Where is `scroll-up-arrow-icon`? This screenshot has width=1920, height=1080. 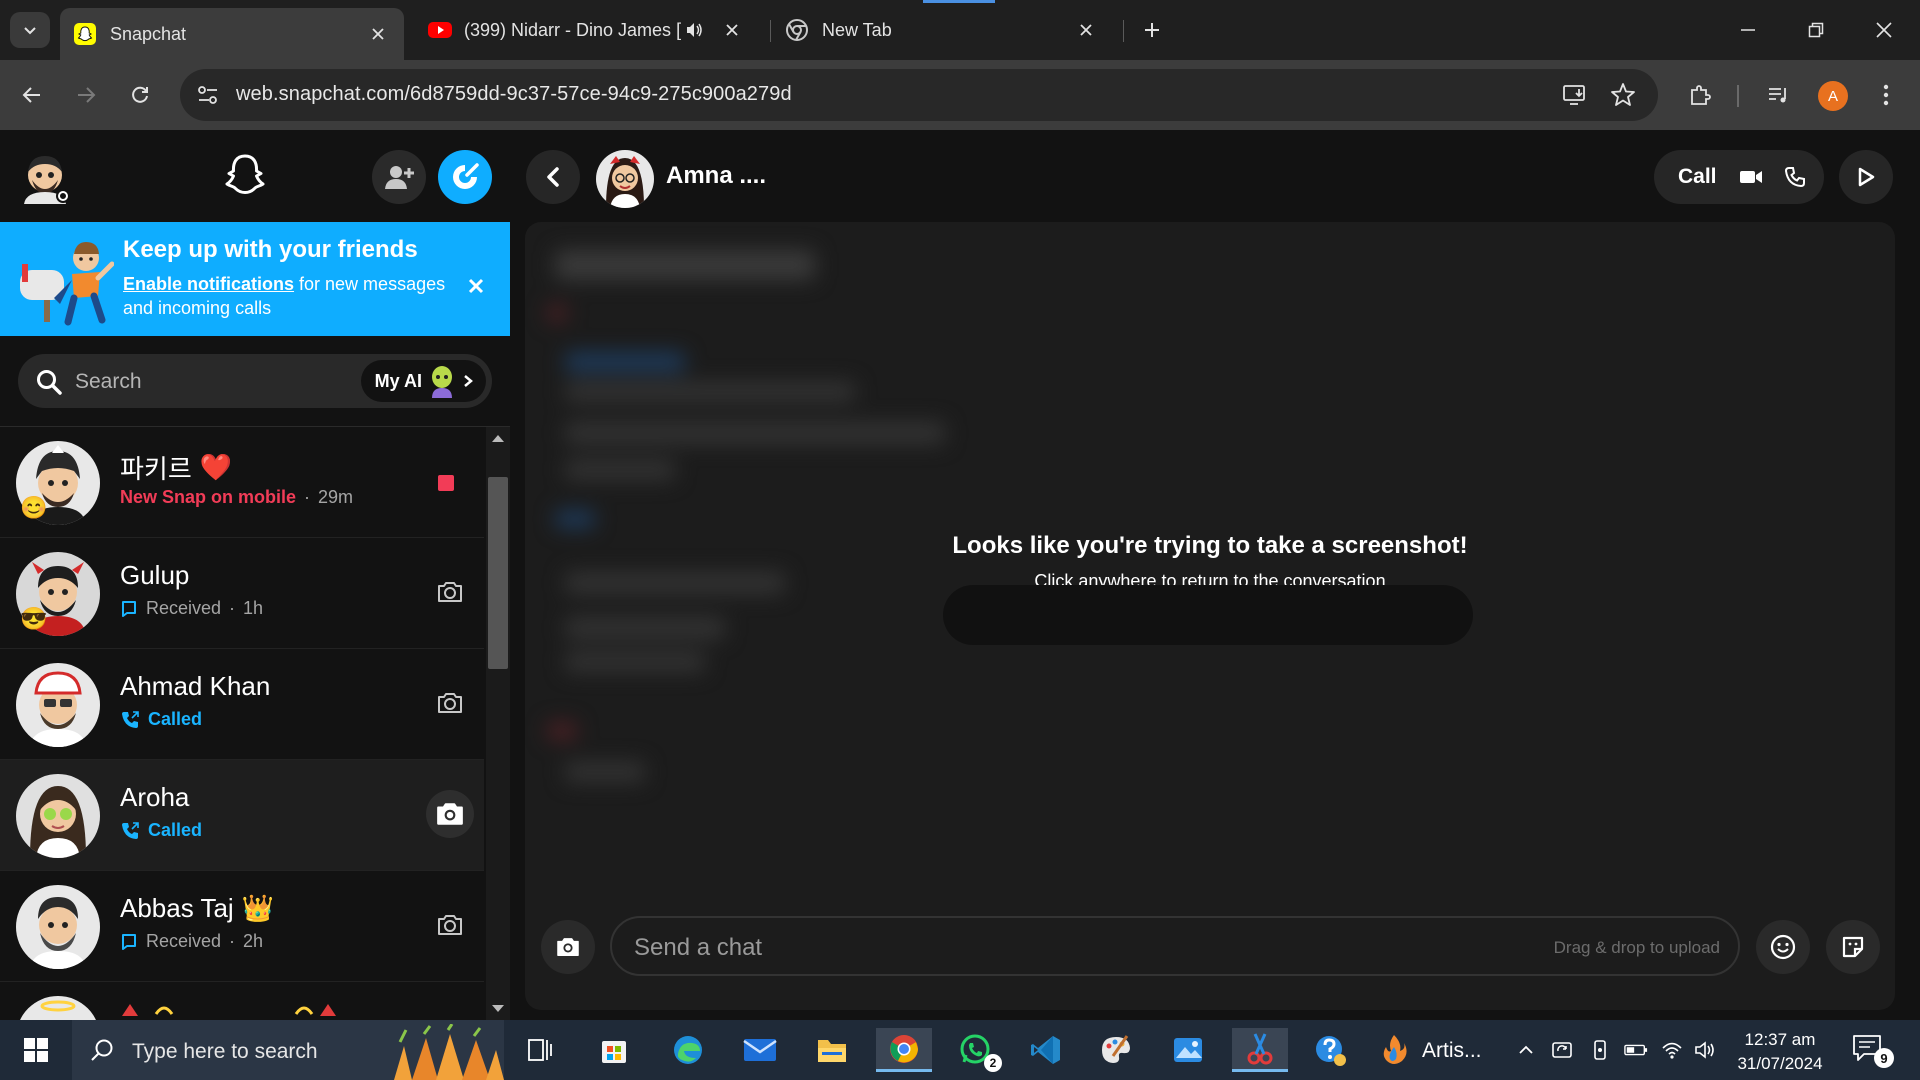 scroll-up-arrow-icon is located at coordinates (498, 438).